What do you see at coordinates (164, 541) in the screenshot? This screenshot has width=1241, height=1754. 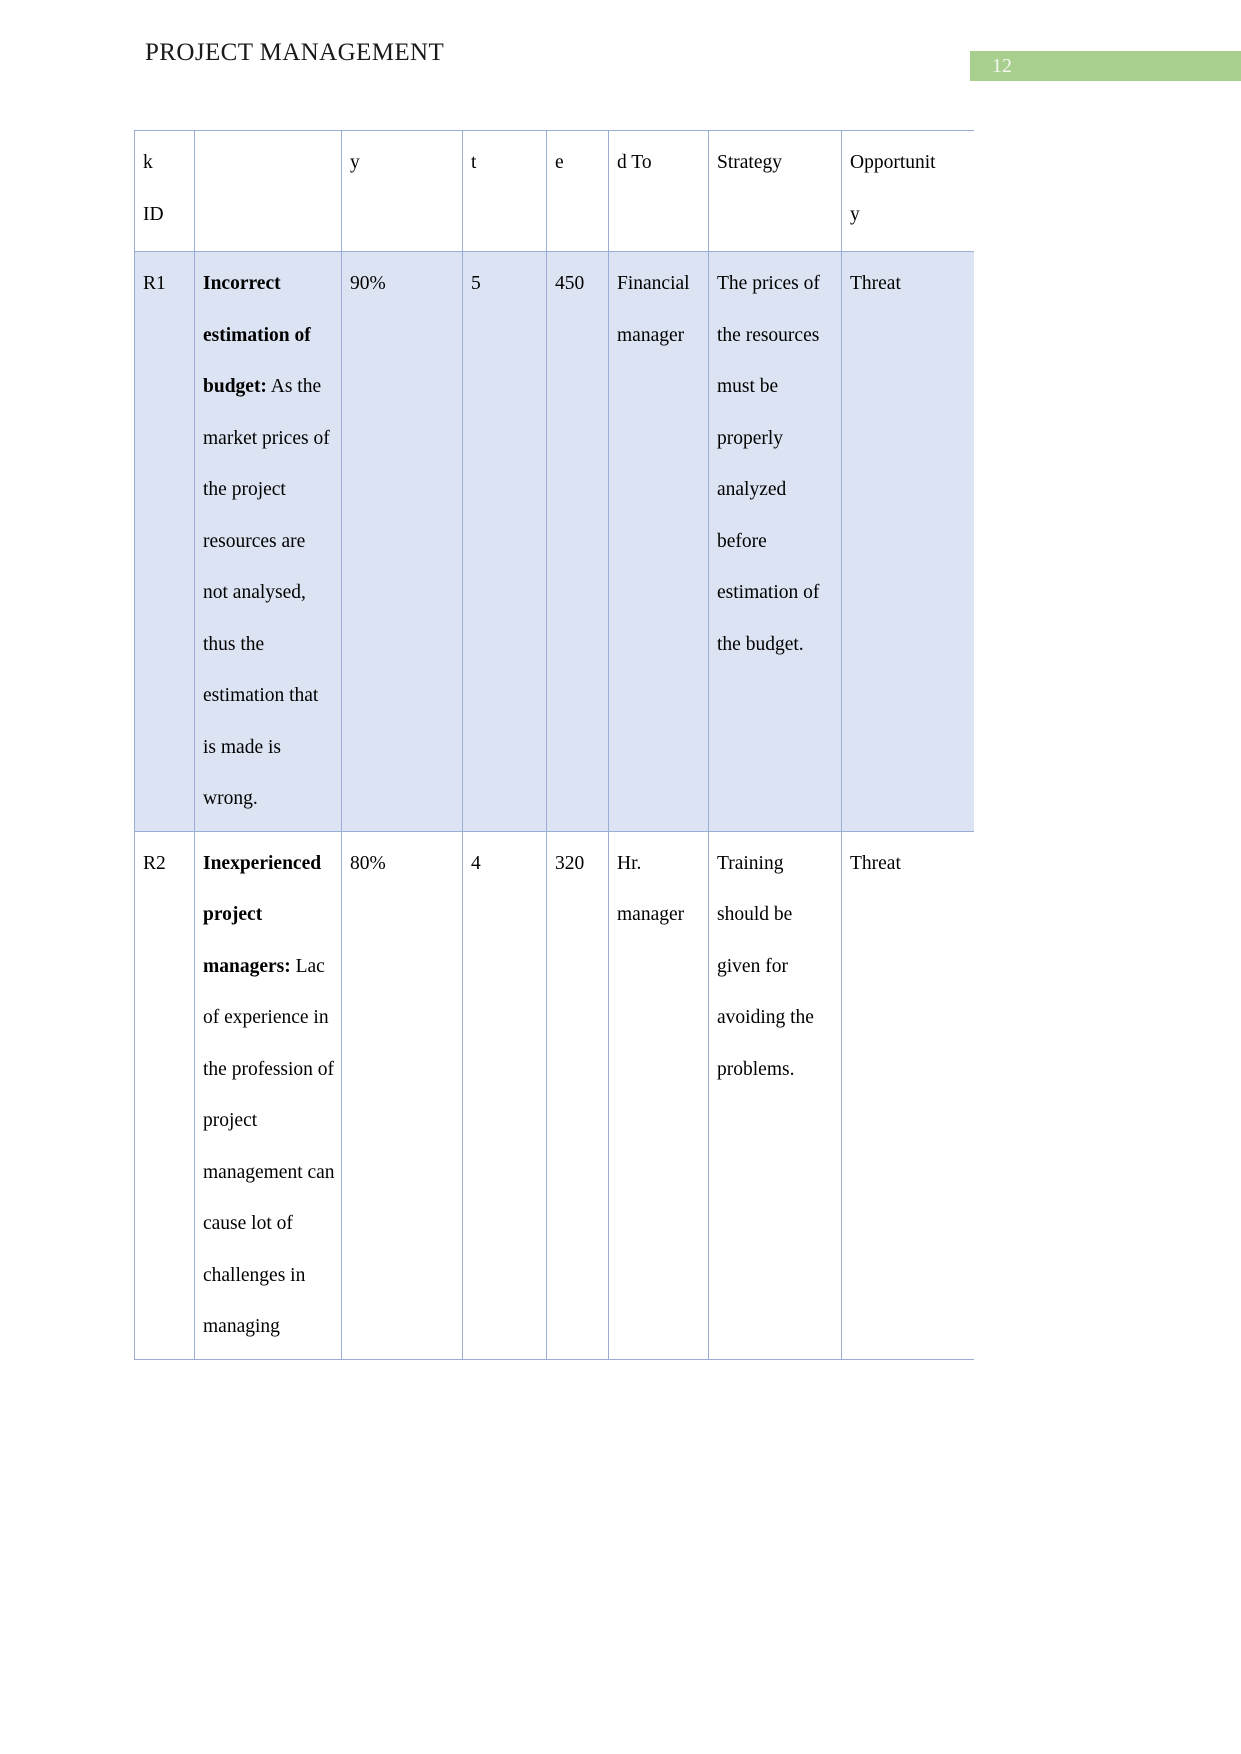 I see `cell-risk-id: R1` at bounding box center [164, 541].